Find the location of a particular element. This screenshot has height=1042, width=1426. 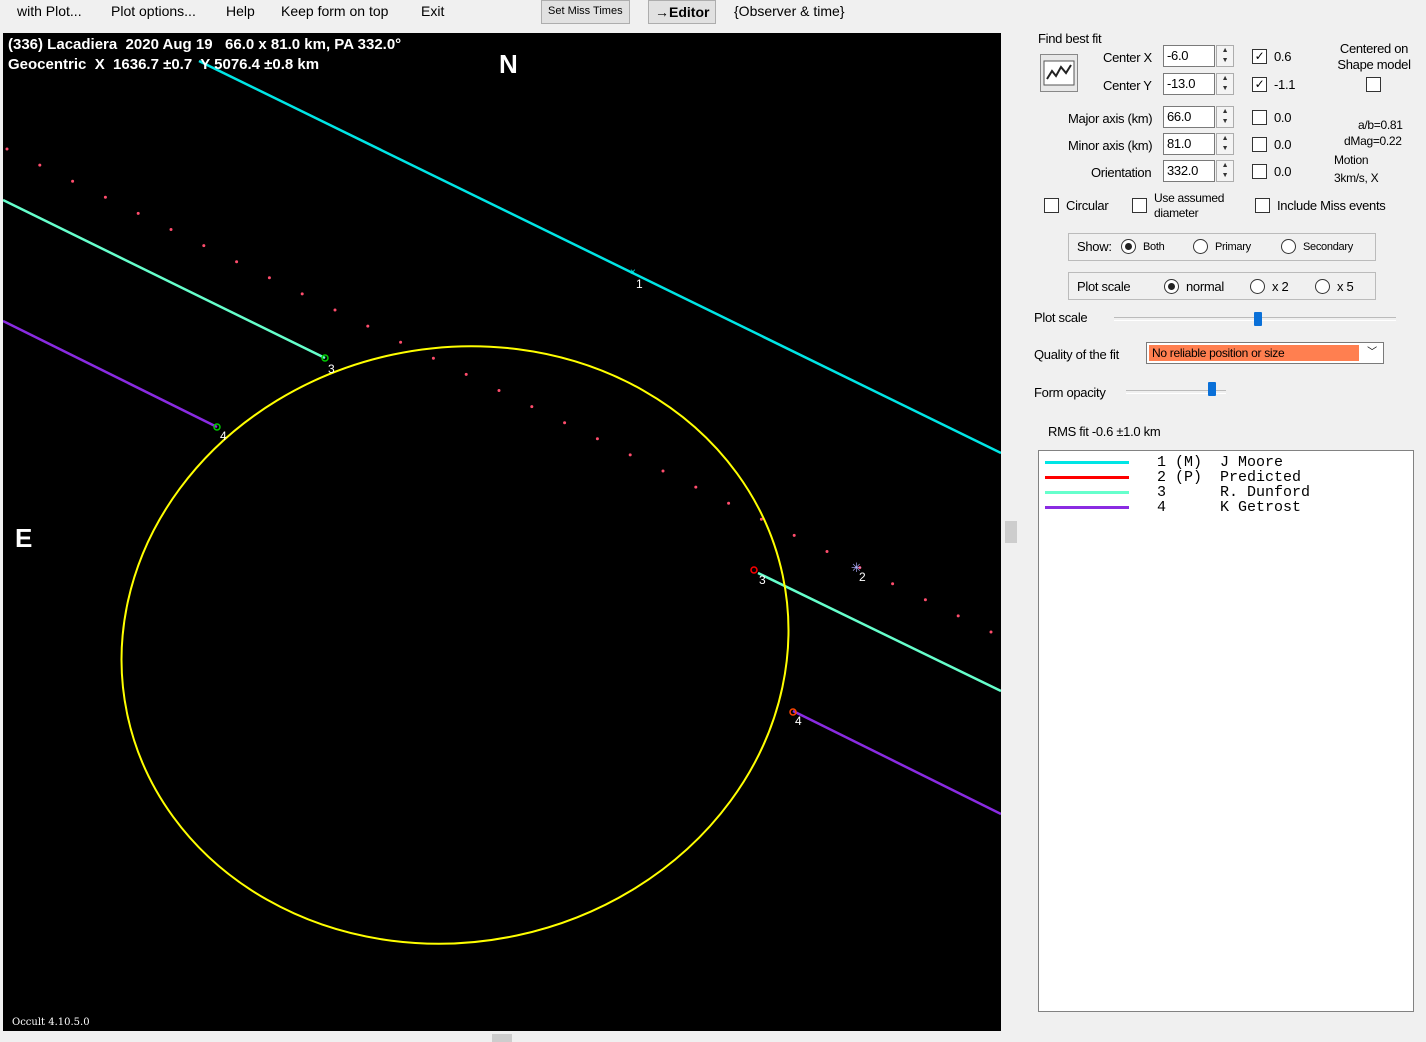

minor-axis-fit-value: 0.0 is located at coordinates (1283, 144).